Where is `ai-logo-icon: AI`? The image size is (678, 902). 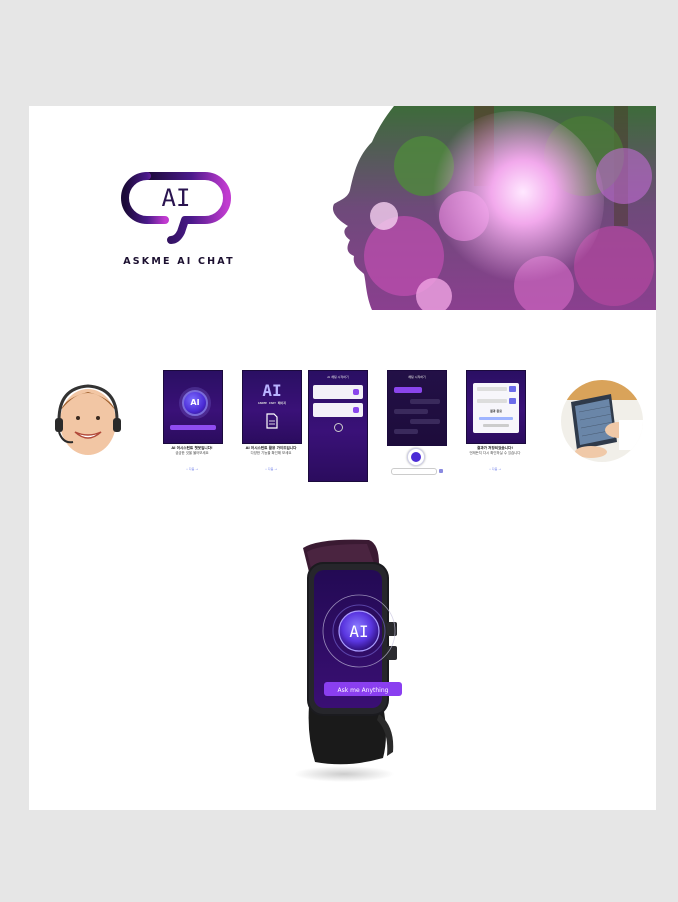
ai-logo-icon: AI is located at coordinates (195, 402).